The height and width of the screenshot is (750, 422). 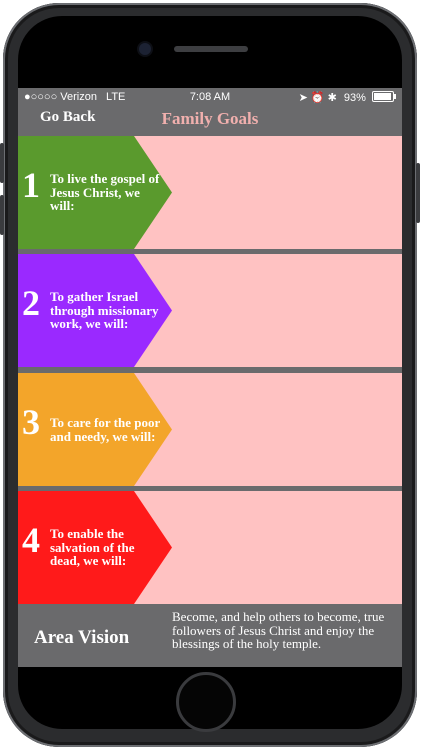 I want to click on volume-down-button, so click(x=2, y=215).